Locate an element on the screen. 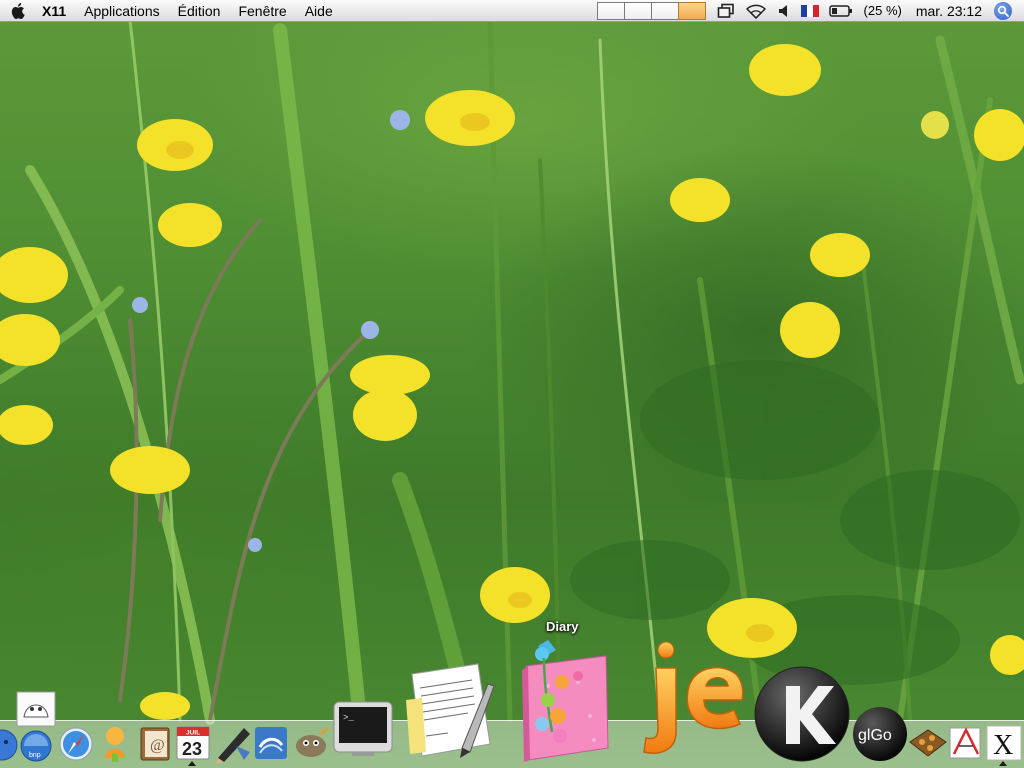 This screenshot has width=1024, height=768. inkscape-icon: bnp is located at coordinates (36, 729).